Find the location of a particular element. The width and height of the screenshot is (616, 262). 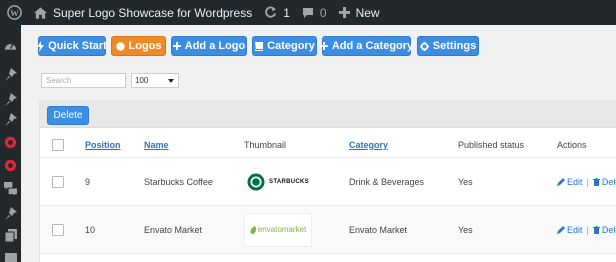

comments-icon is located at coordinates (10, 188).